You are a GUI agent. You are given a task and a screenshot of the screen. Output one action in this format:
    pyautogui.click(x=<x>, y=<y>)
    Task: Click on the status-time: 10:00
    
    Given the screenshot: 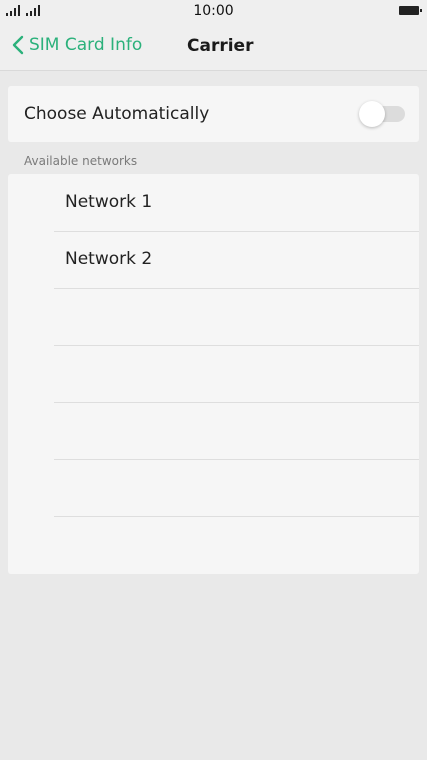 What is the action you would take?
    pyautogui.click(x=213, y=11)
    